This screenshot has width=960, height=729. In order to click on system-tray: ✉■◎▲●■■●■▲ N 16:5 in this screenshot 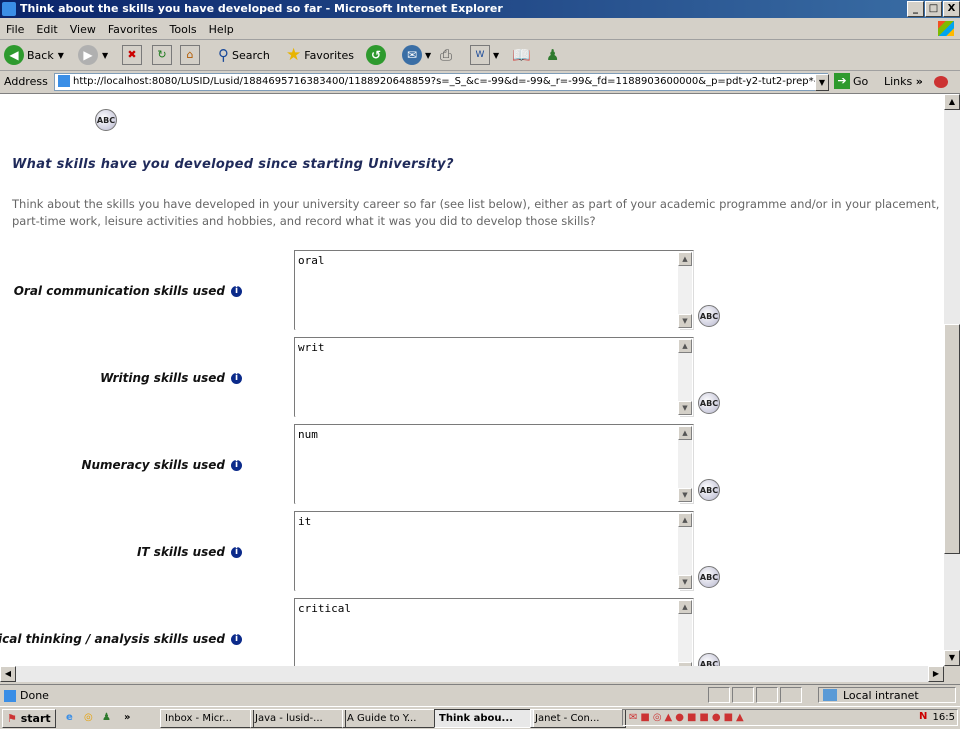, I will do `click(790, 717)`.